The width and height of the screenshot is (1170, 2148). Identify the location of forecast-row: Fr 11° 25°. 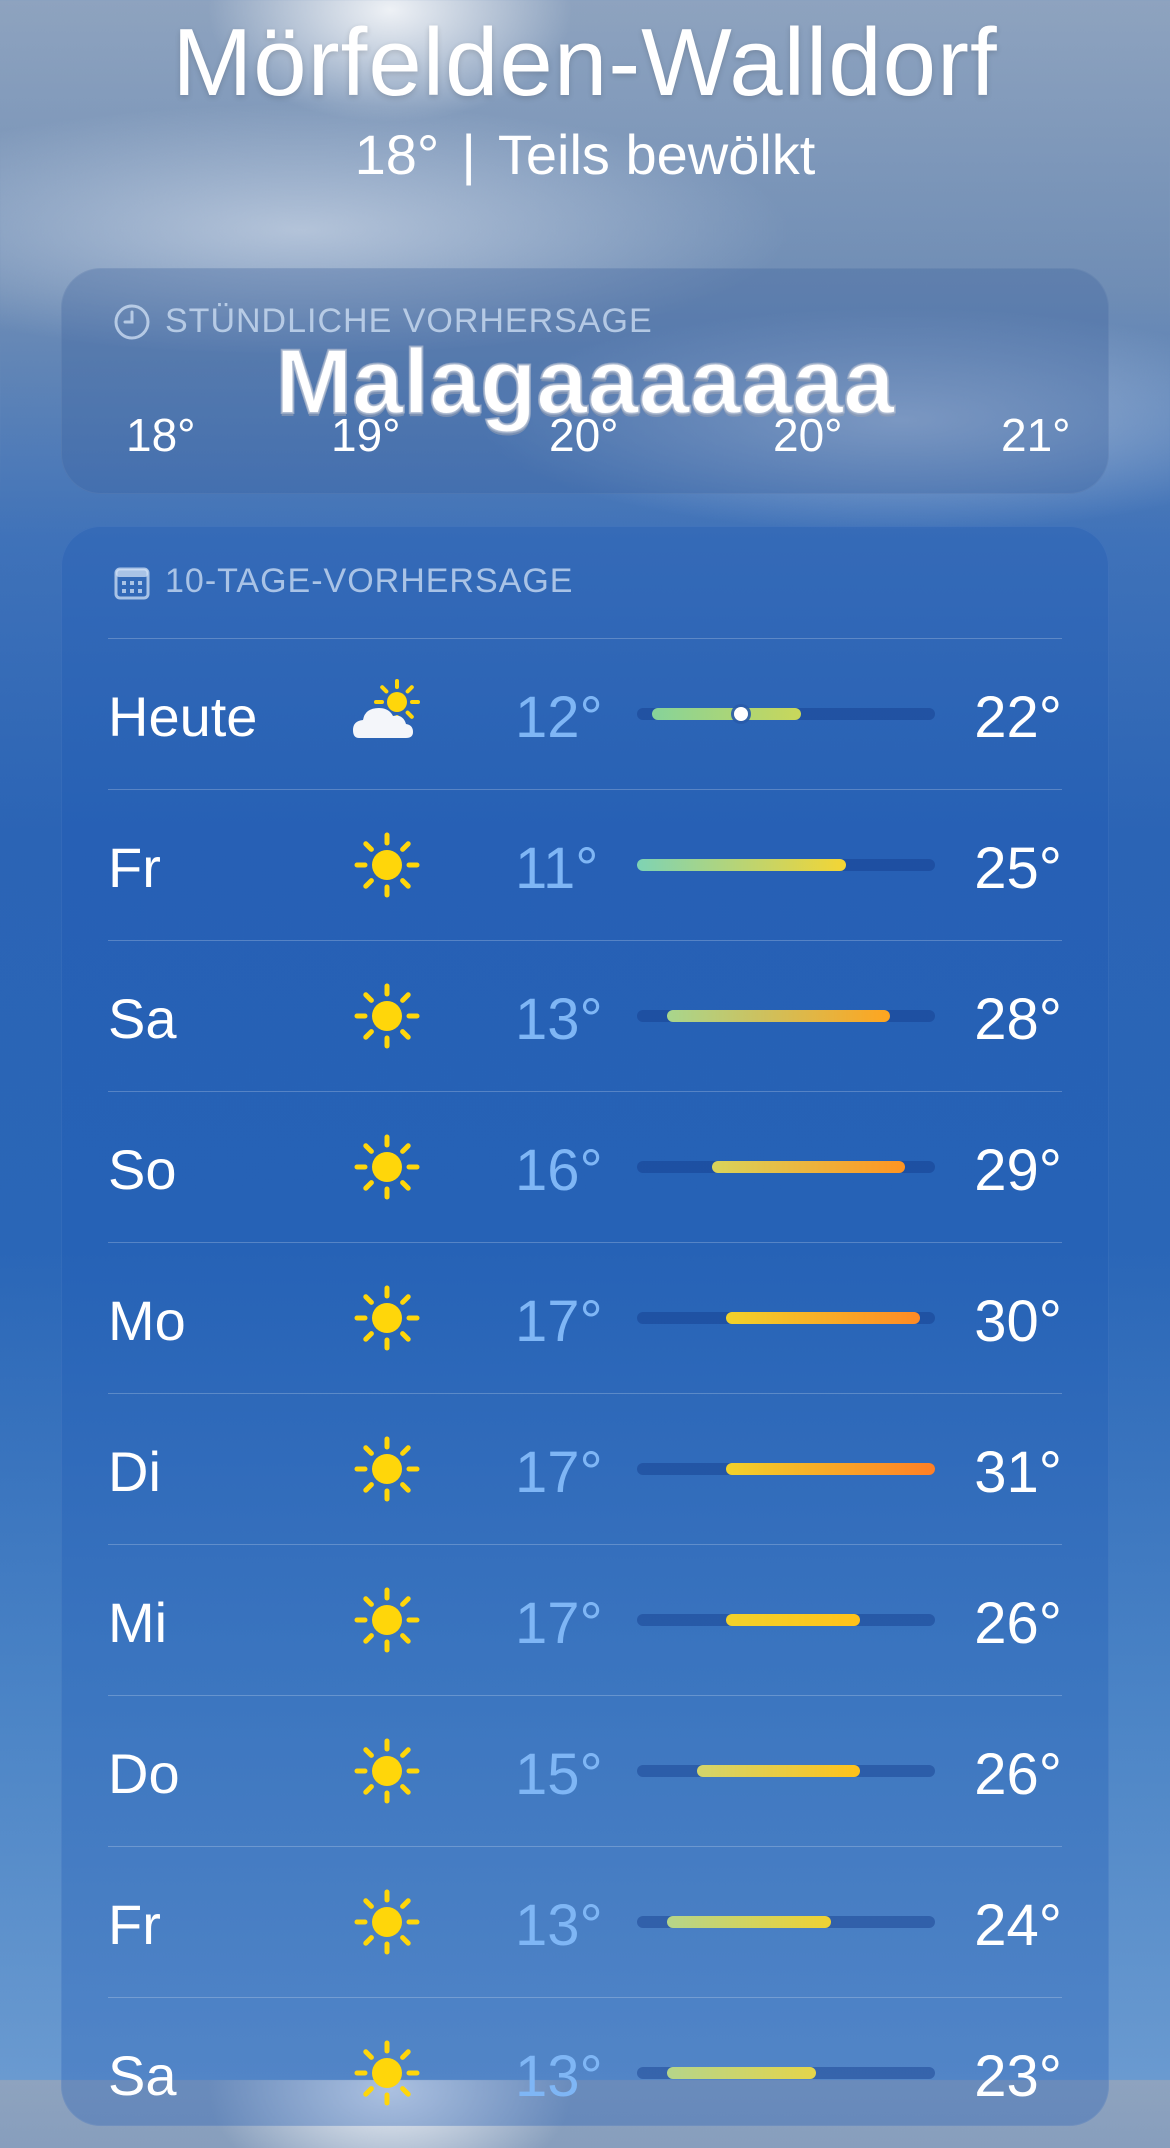
(585, 864).